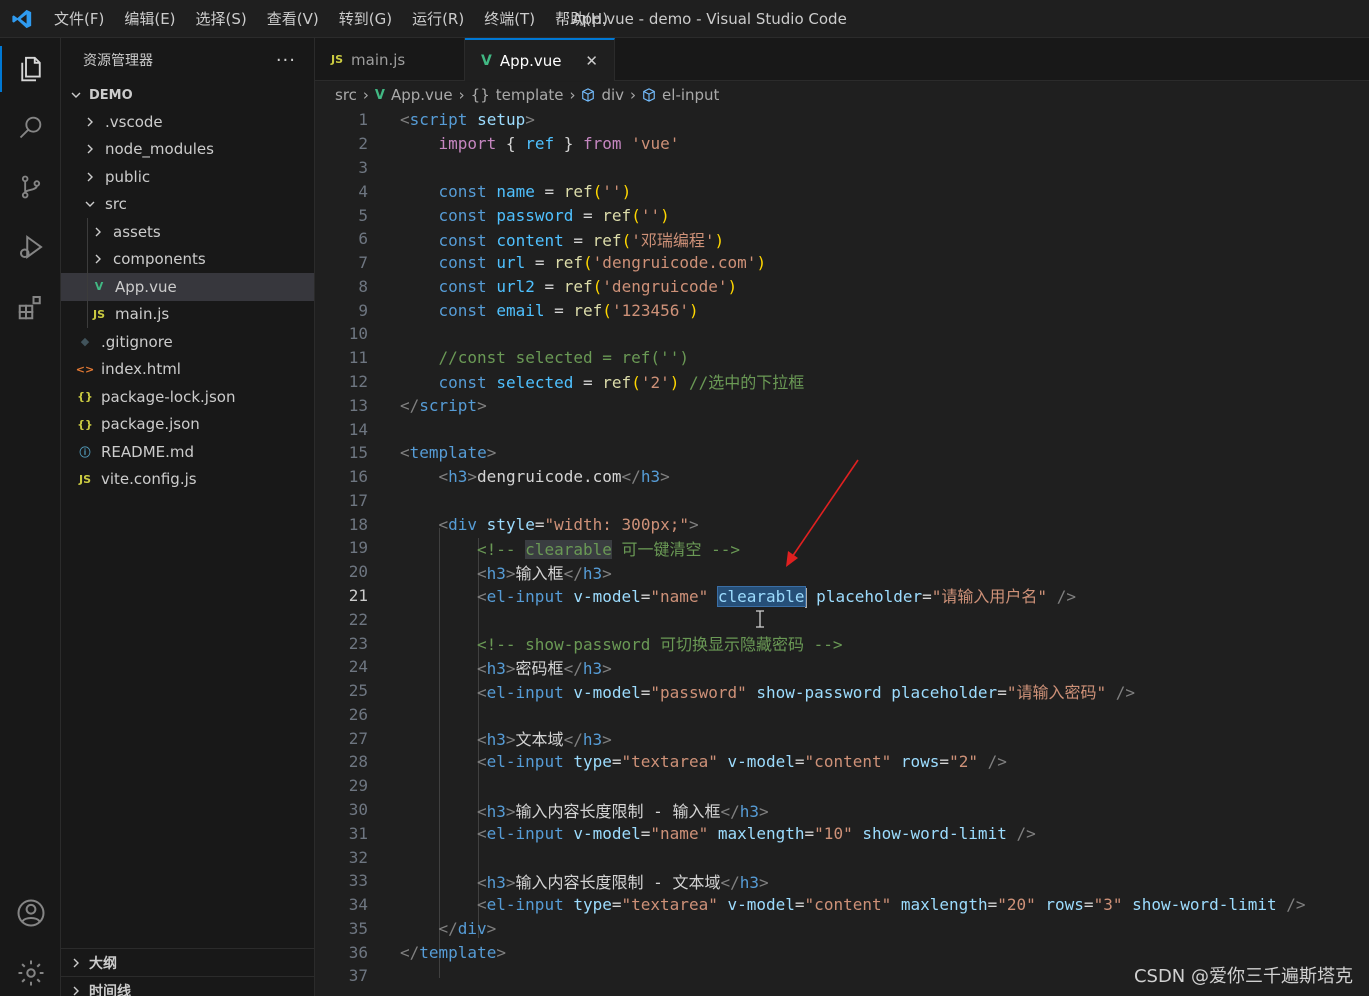 The width and height of the screenshot is (1369, 996). Describe the element at coordinates (612, 95) in the screenshot. I see `breadcrumb-div: div` at that location.